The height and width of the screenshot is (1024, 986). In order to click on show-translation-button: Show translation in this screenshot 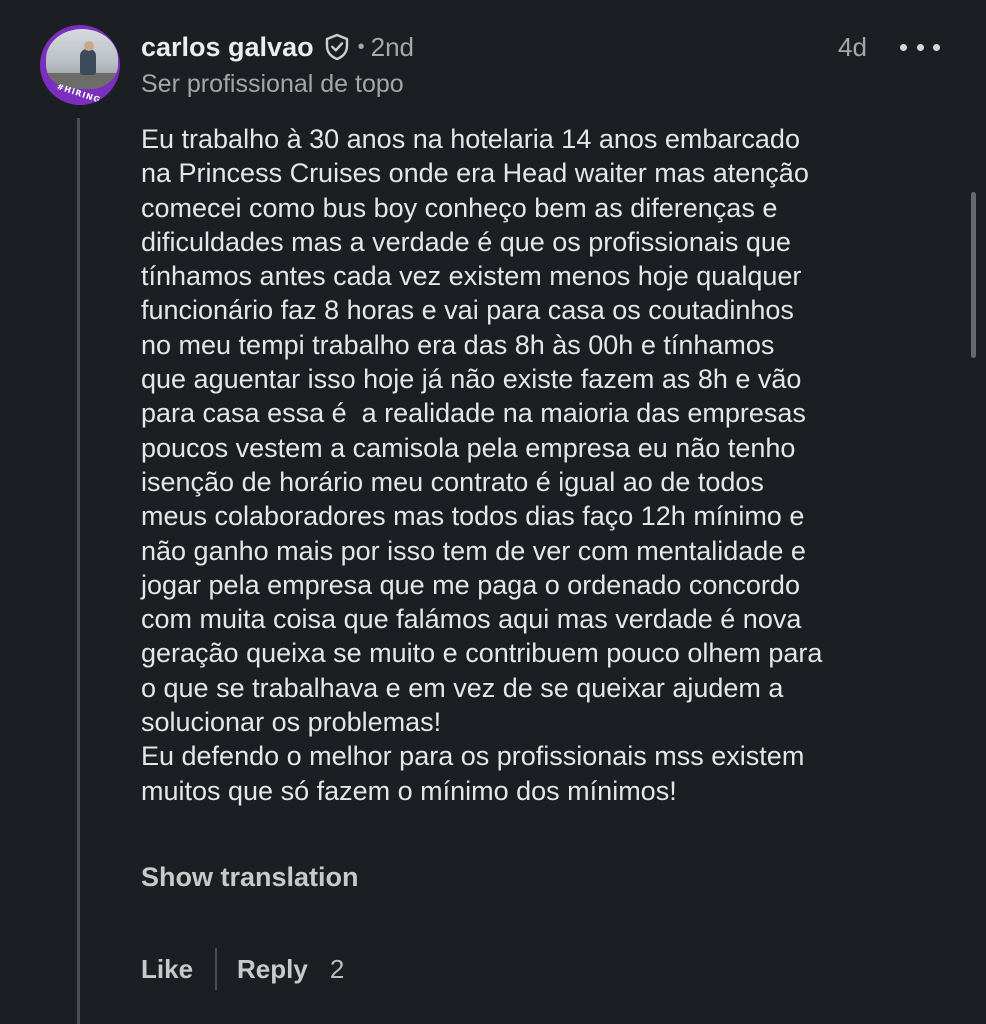, I will do `click(250, 877)`.